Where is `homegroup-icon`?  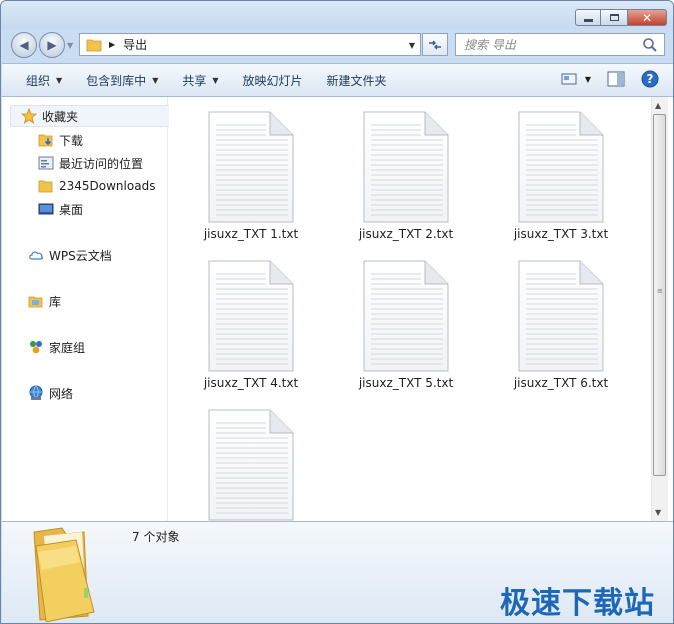 homegroup-icon is located at coordinates (36, 347).